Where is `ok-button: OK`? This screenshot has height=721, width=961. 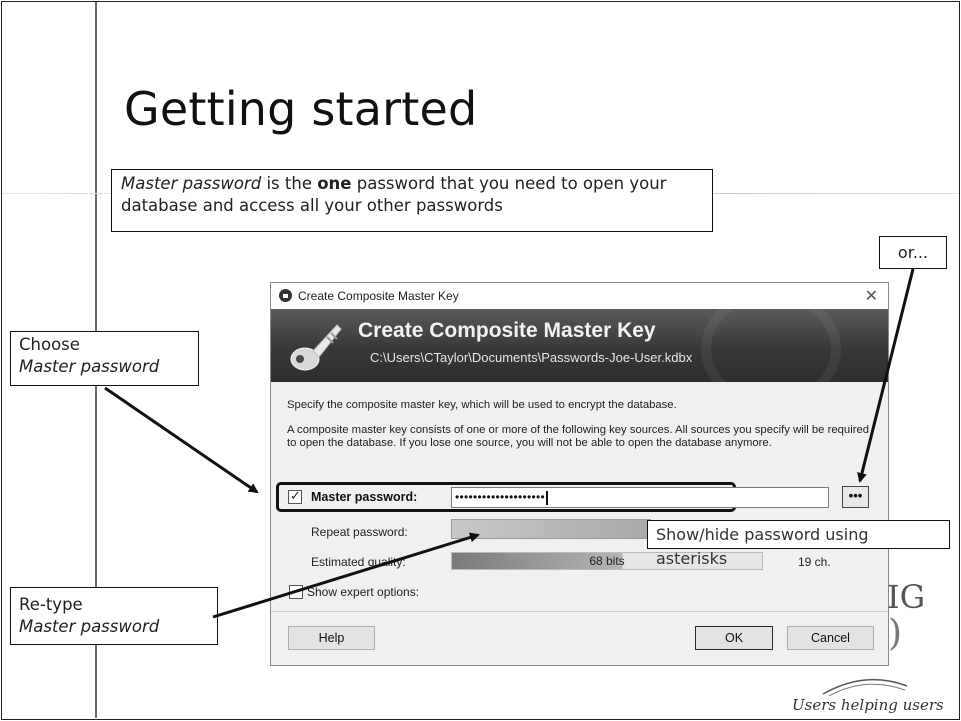 ok-button: OK is located at coordinates (734, 638).